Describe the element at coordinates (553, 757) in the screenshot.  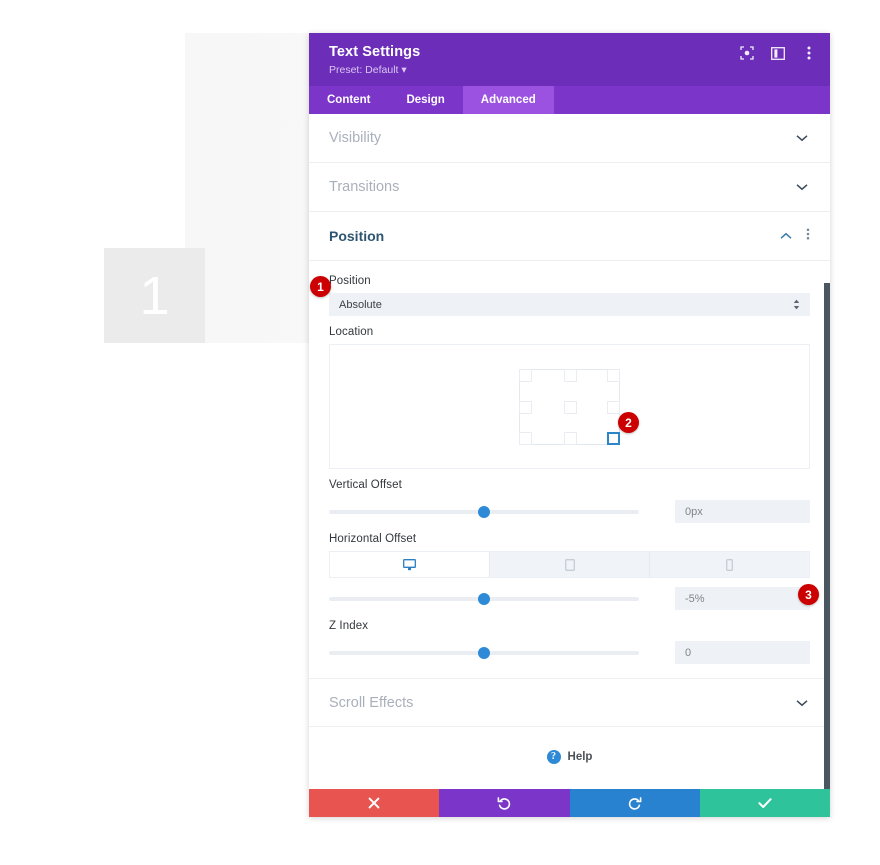
I see `question-mark-icon: ?` at that location.